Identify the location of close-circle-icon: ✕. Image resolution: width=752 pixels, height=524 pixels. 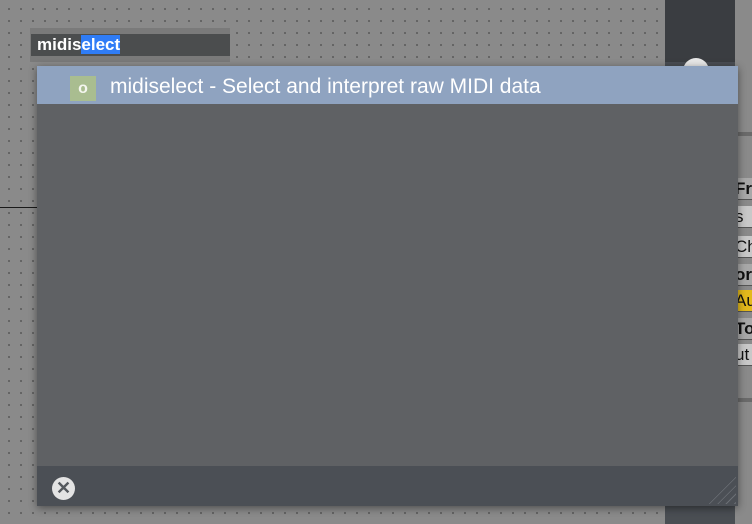
(63, 488).